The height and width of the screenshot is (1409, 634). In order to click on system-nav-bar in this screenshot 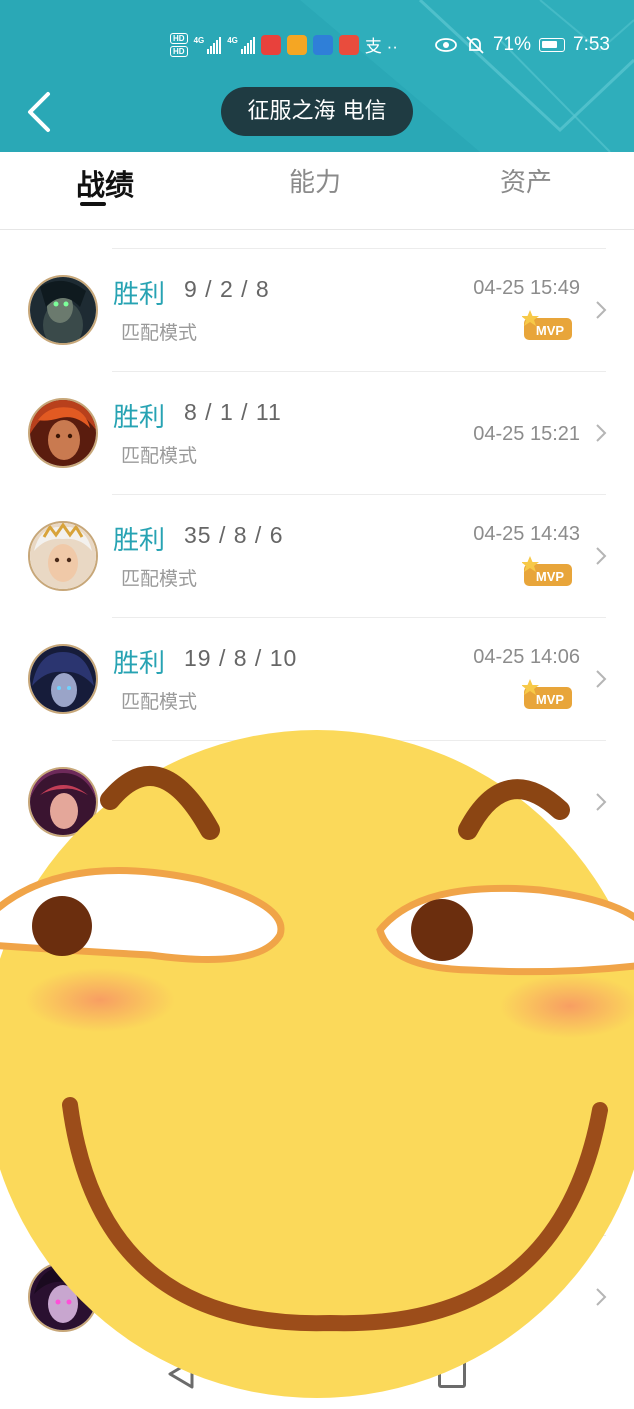, I will do `click(317, 1374)`.